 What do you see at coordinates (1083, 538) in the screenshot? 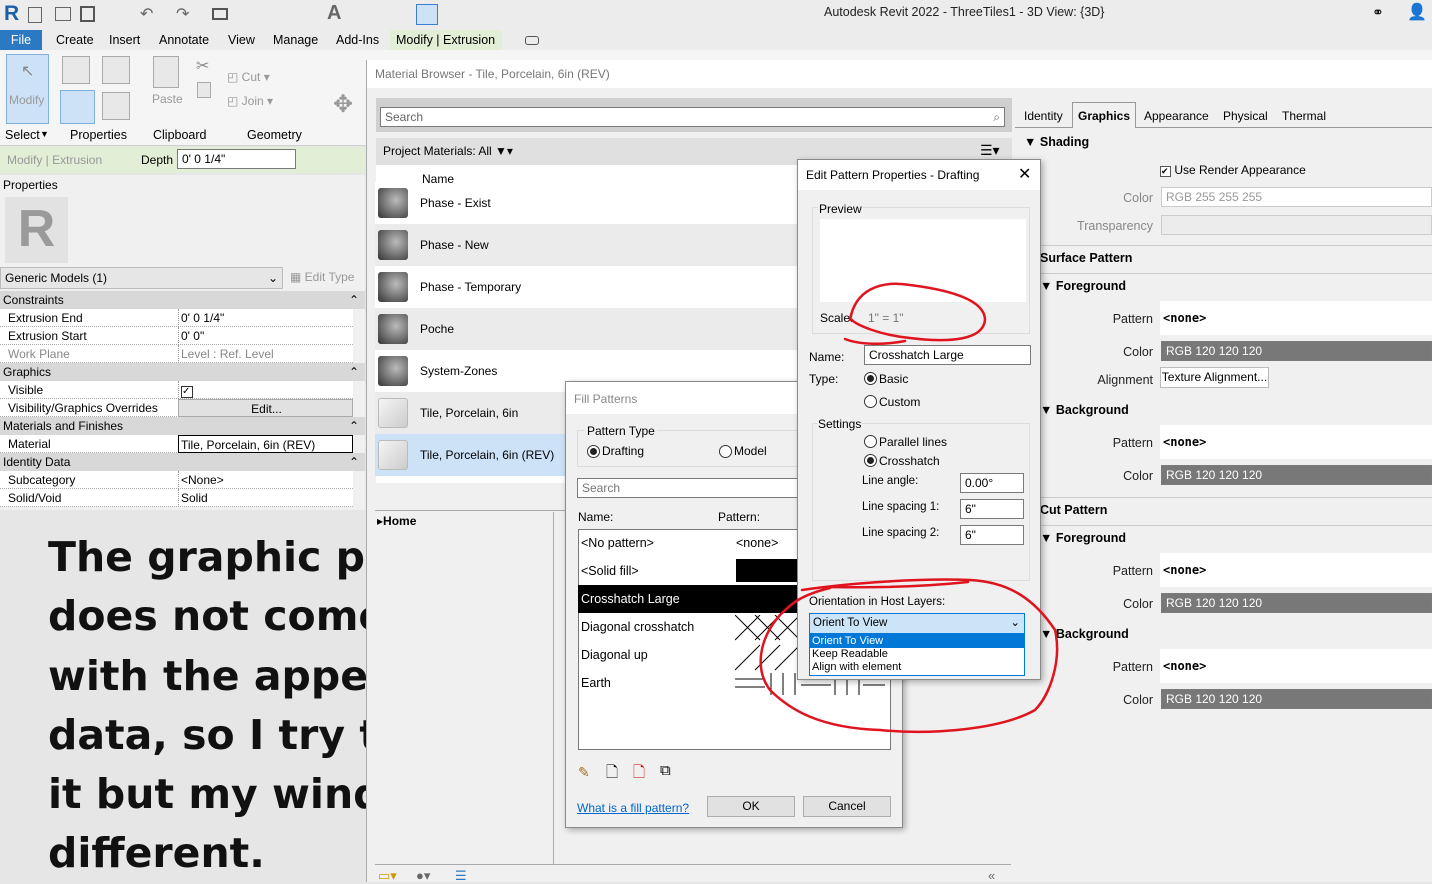
I see `cut-foreground-section: ▼ Foreground` at bounding box center [1083, 538].